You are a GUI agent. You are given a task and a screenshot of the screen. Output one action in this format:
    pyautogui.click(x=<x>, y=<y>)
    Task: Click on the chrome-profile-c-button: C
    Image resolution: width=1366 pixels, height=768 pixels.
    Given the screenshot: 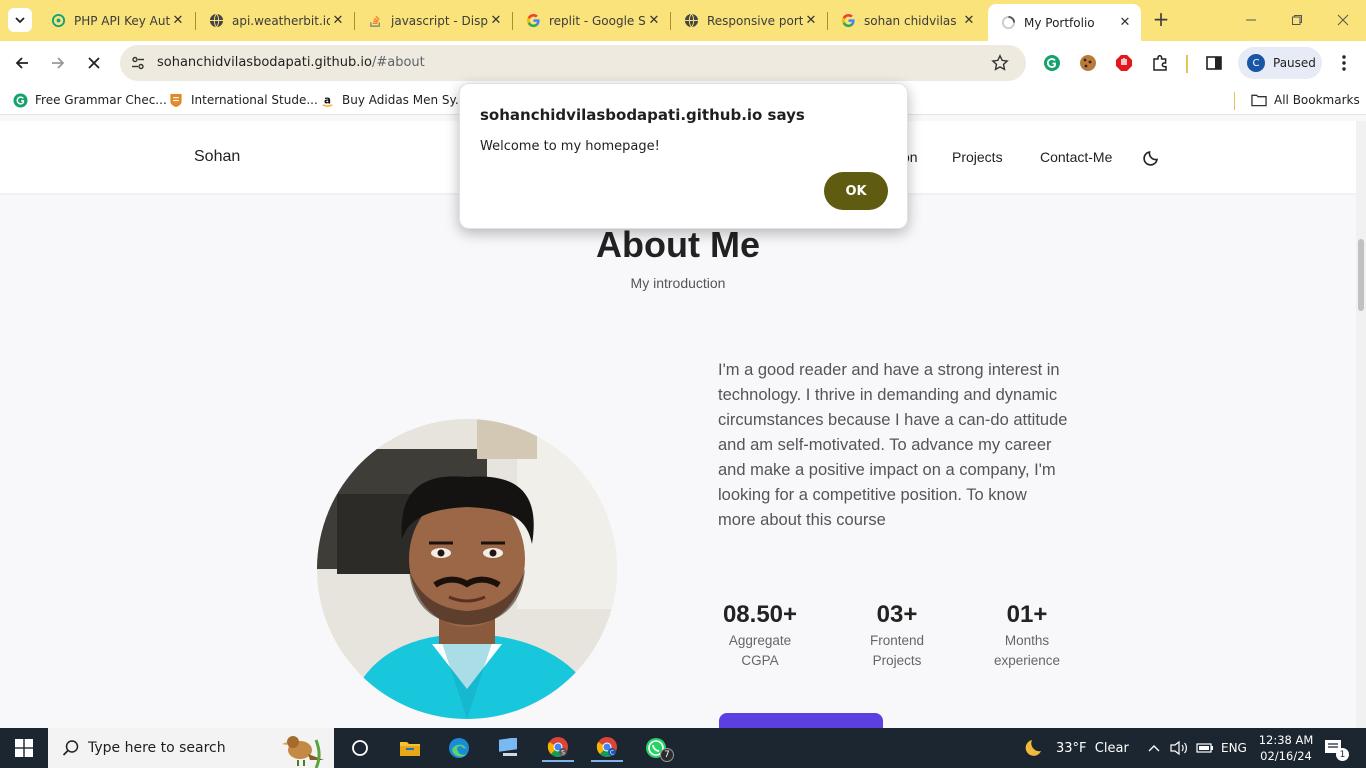 What is the action you would take?
    pyautogui.click(x=607, y=748)
    